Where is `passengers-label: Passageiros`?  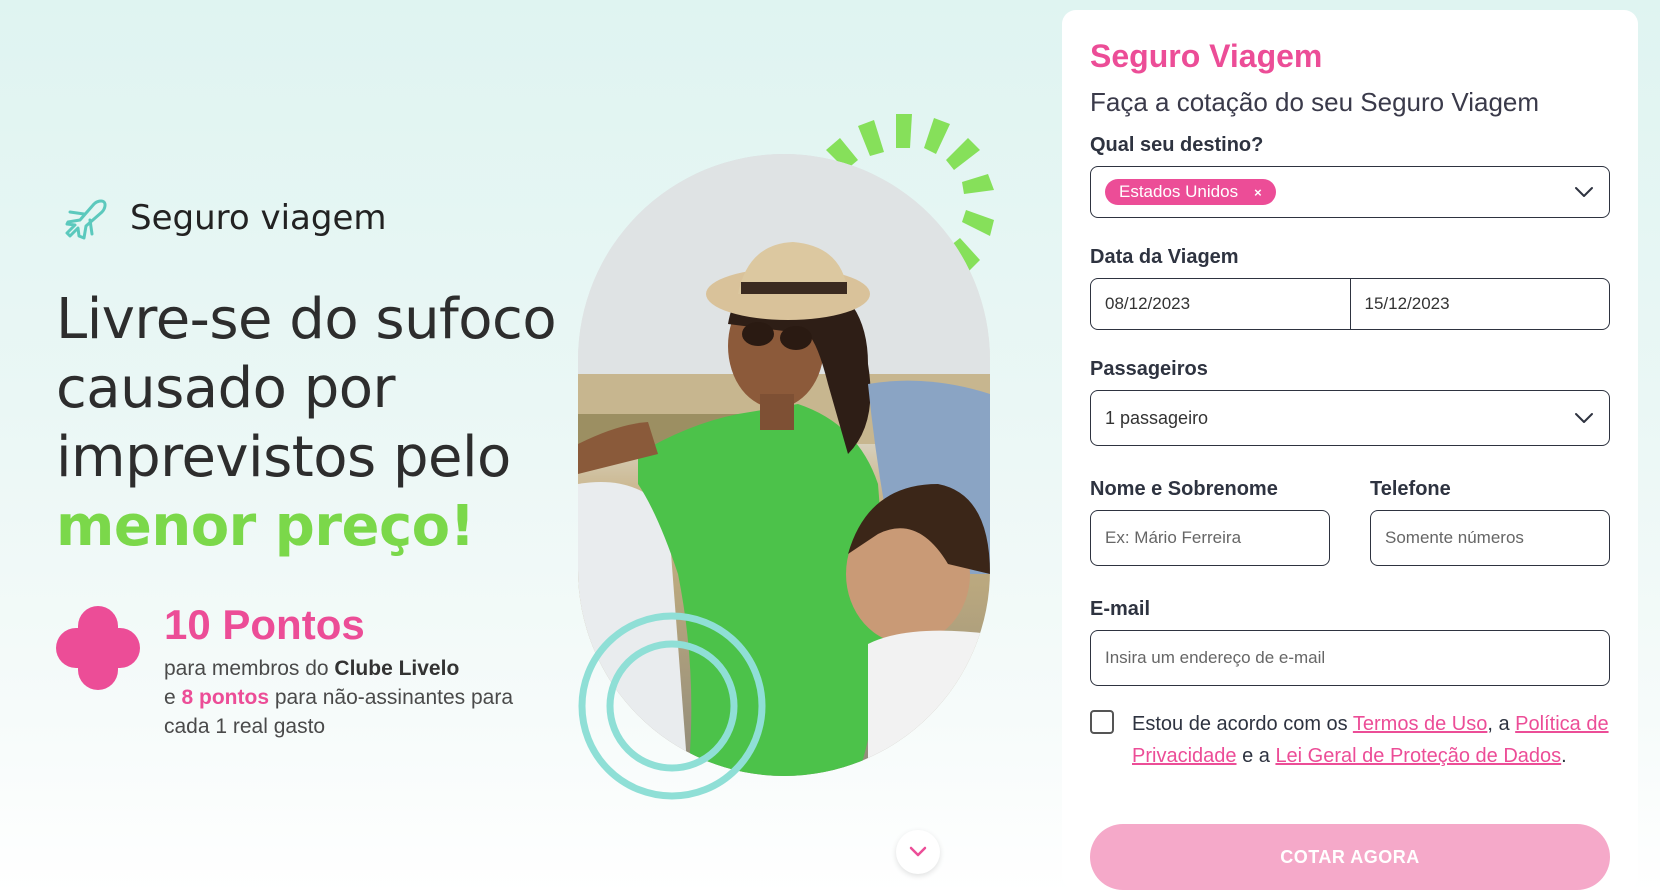 passengers-label: Passageiros is located at coordinates (1149, 369).